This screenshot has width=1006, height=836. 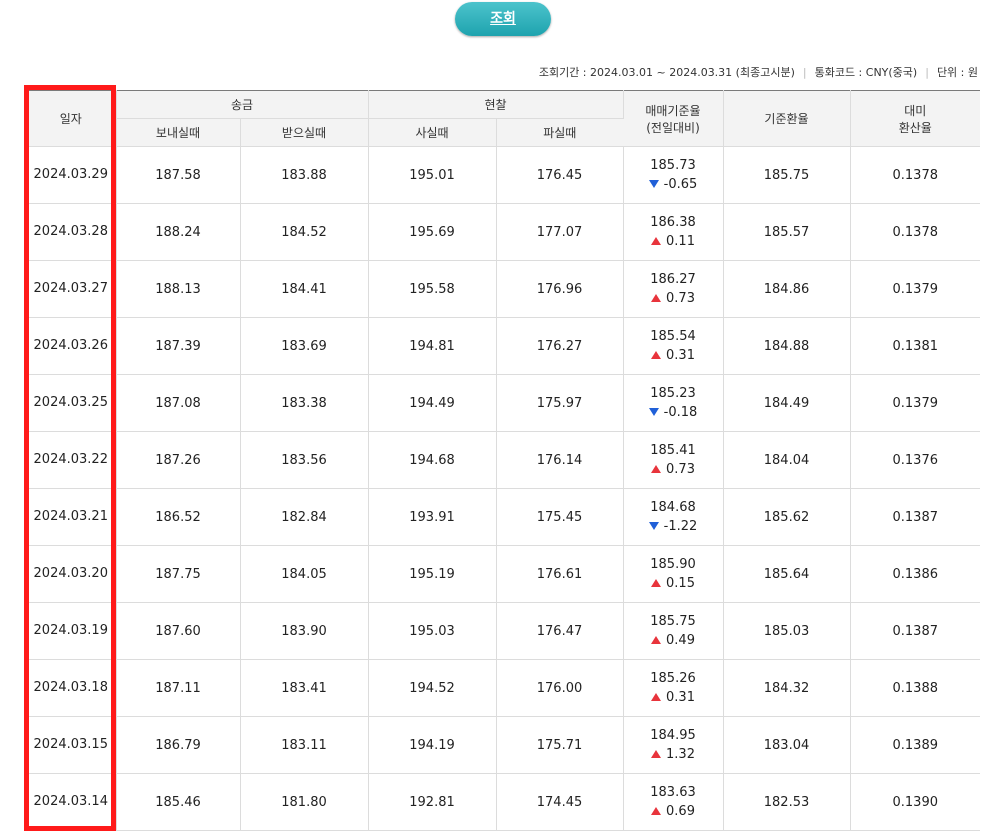 What do you see at coordinates (560, 460) in the screenshot?
I see `sell-cell: 176.14` at bounding box center [560, 460].